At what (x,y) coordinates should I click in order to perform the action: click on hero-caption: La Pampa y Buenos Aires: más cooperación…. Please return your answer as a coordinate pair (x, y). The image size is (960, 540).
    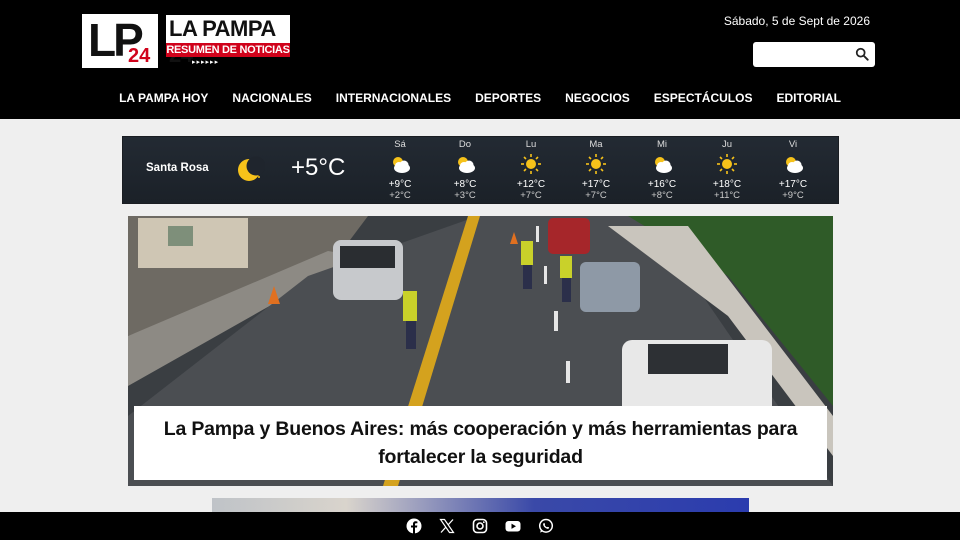
    Looking at the image, I should click on (480, 443).